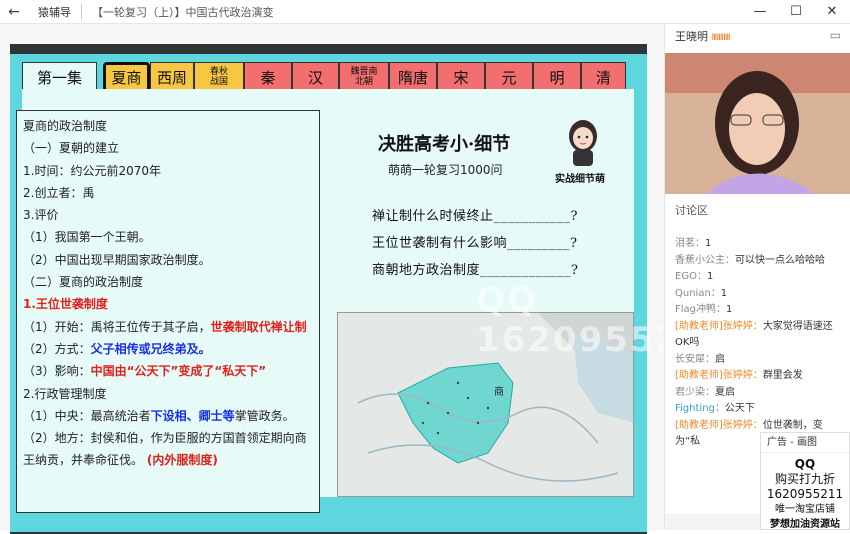 This screenshot has width=850, height=534. What do you see at coordinates (782, 375) in the screenshot?
I see `chat-text: 群里会发` at bounding box center [782, 375].